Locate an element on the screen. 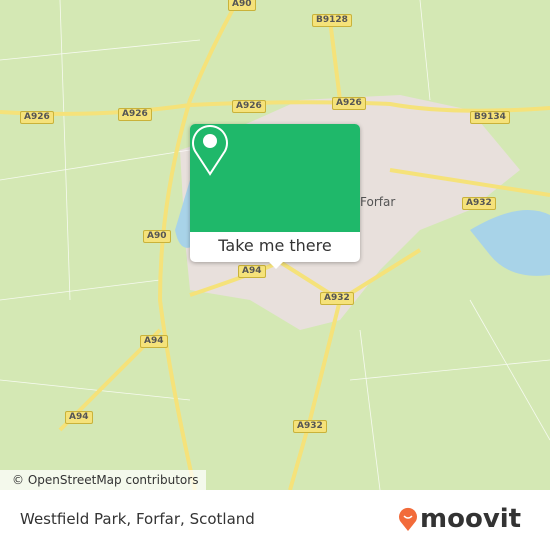 The width and height of the screenshot is (550, 550). take-me-there-button: Take me there is located at coordinates (275, 247).